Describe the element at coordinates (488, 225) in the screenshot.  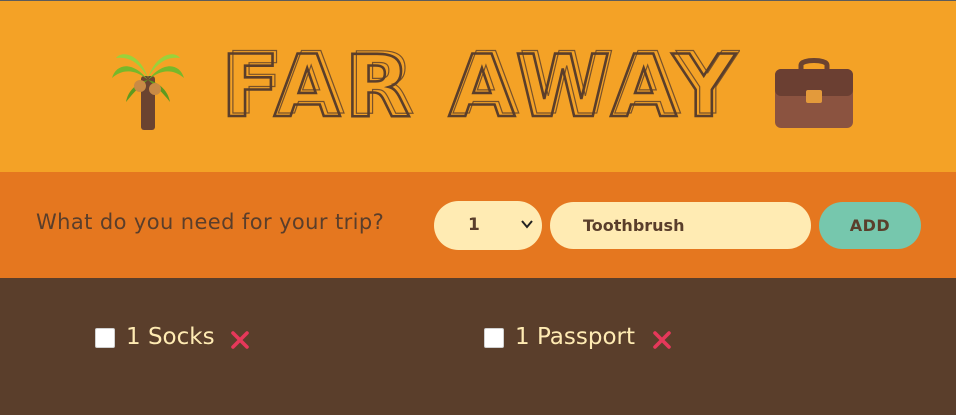
I see `quantity-select: 1` at that location.